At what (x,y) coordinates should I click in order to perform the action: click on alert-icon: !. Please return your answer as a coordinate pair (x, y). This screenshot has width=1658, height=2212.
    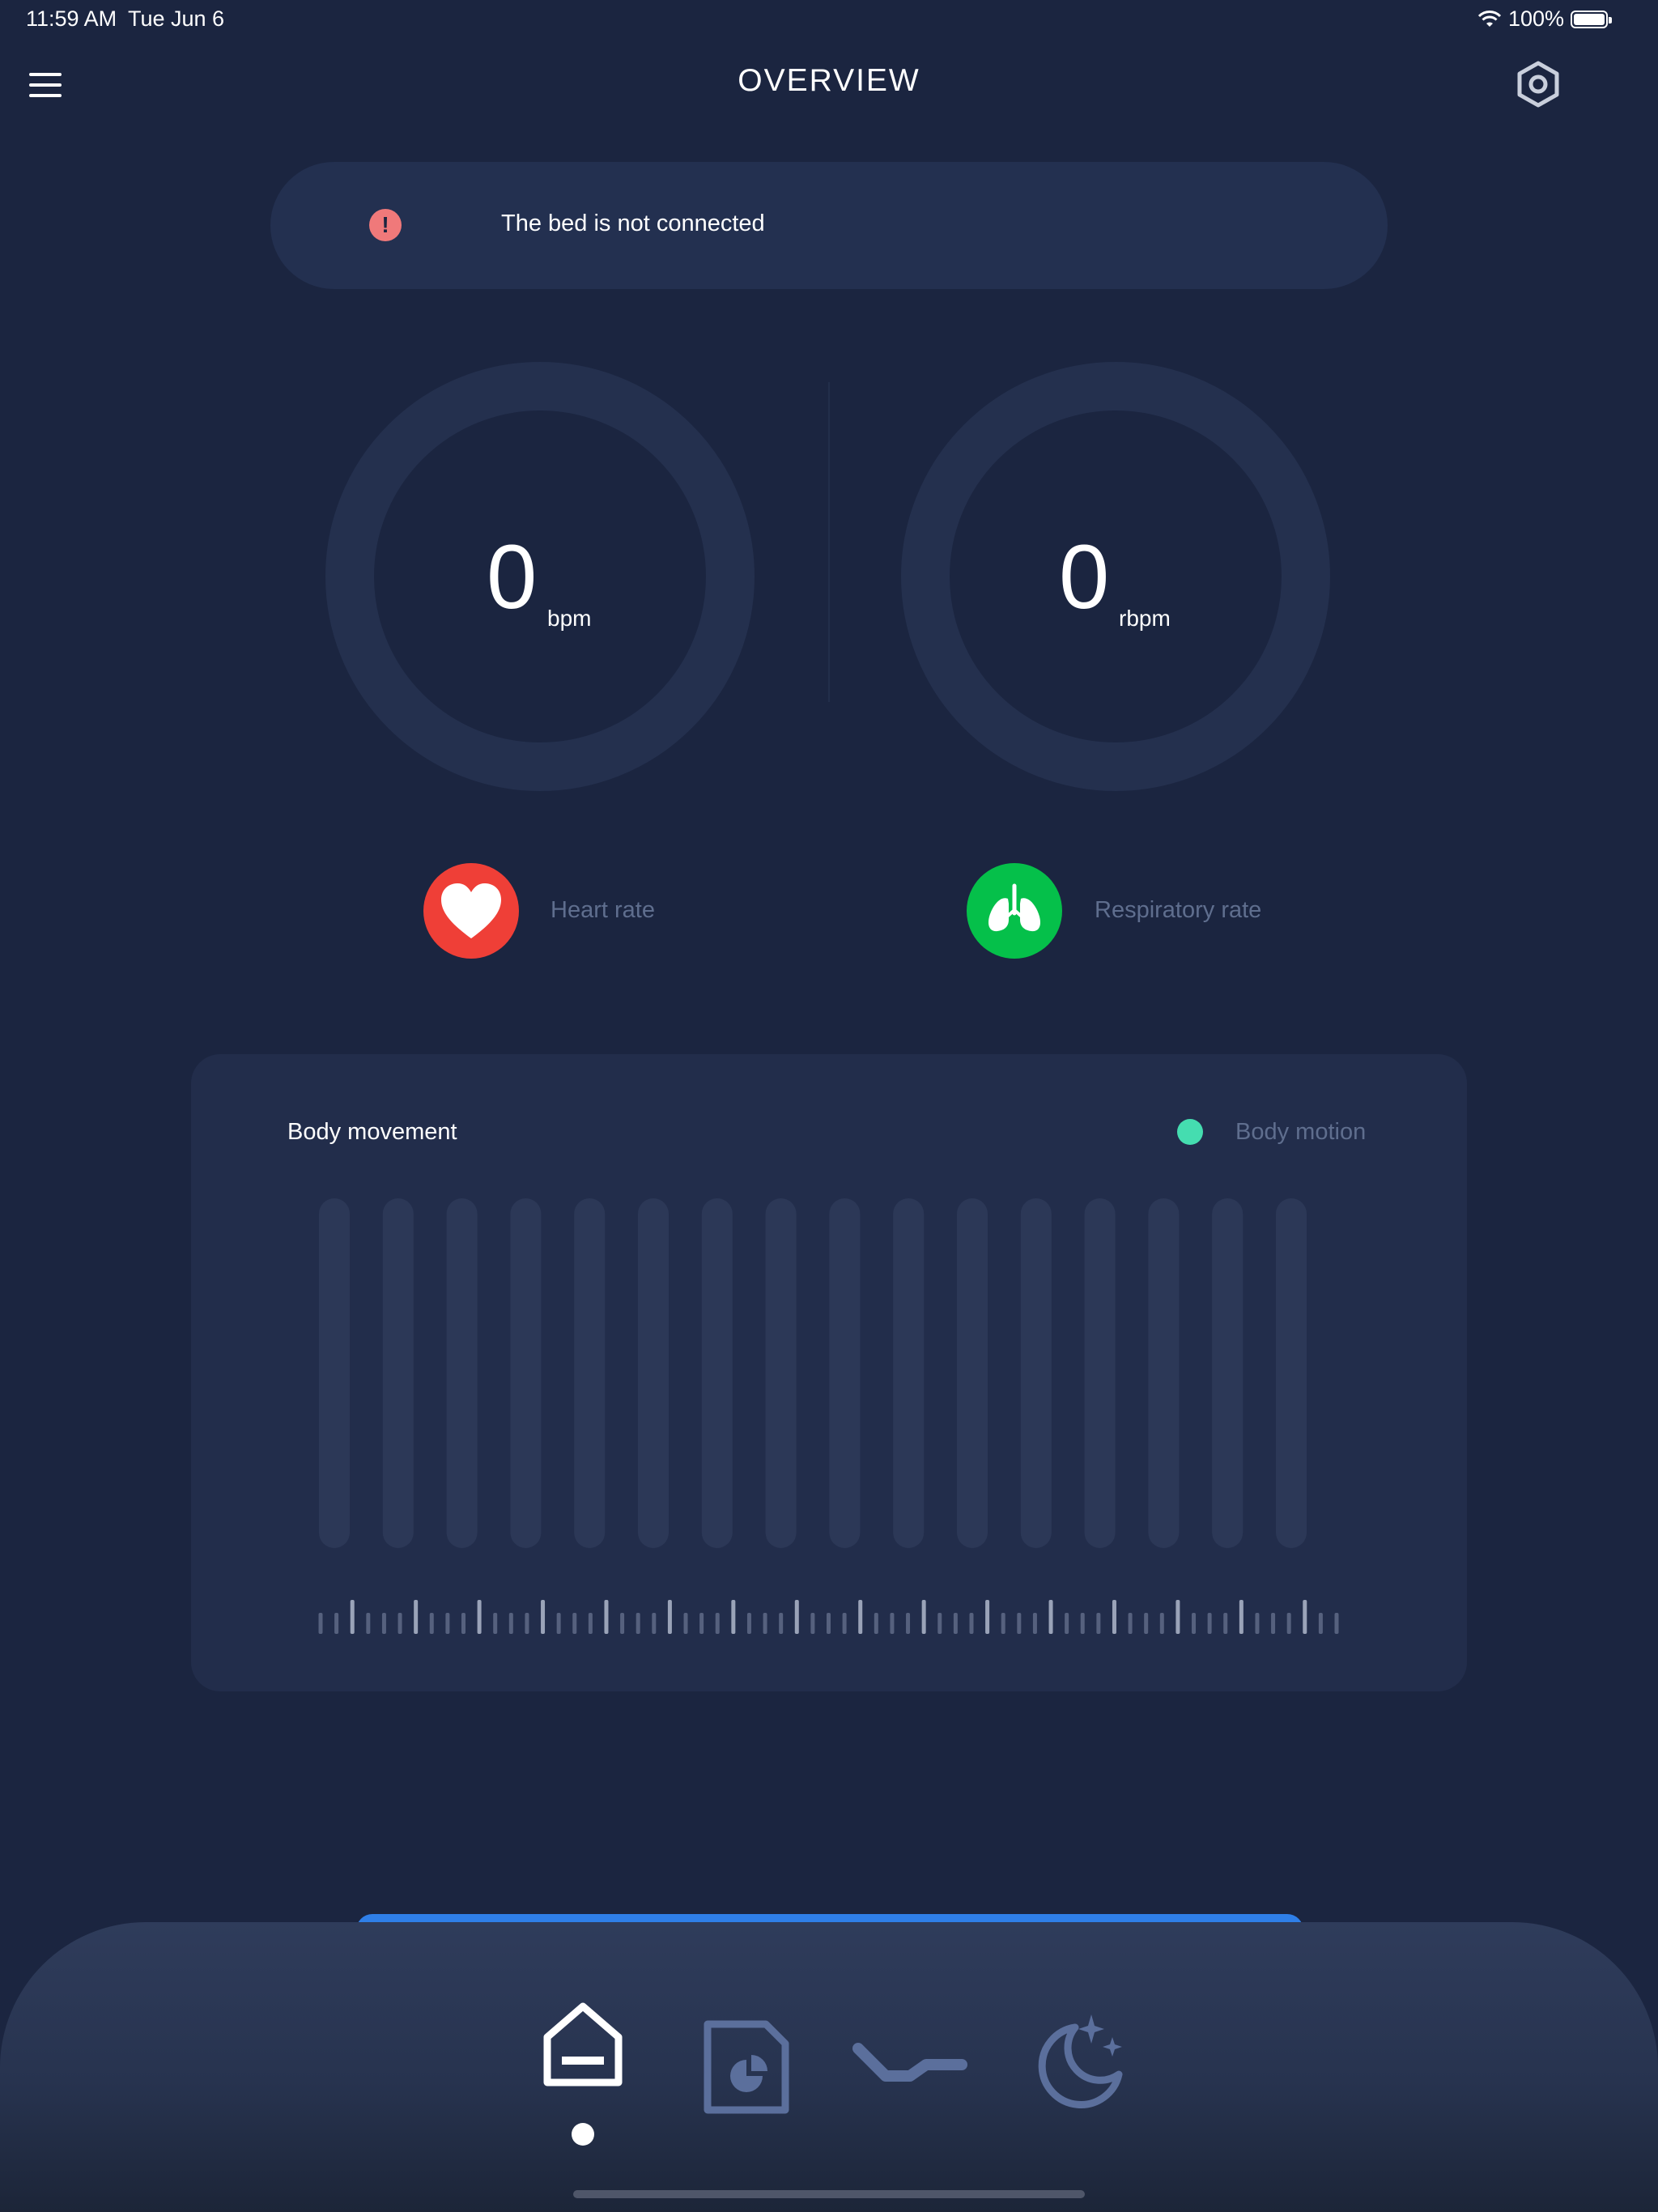
    Looking at the image, I should click on (385, 225).